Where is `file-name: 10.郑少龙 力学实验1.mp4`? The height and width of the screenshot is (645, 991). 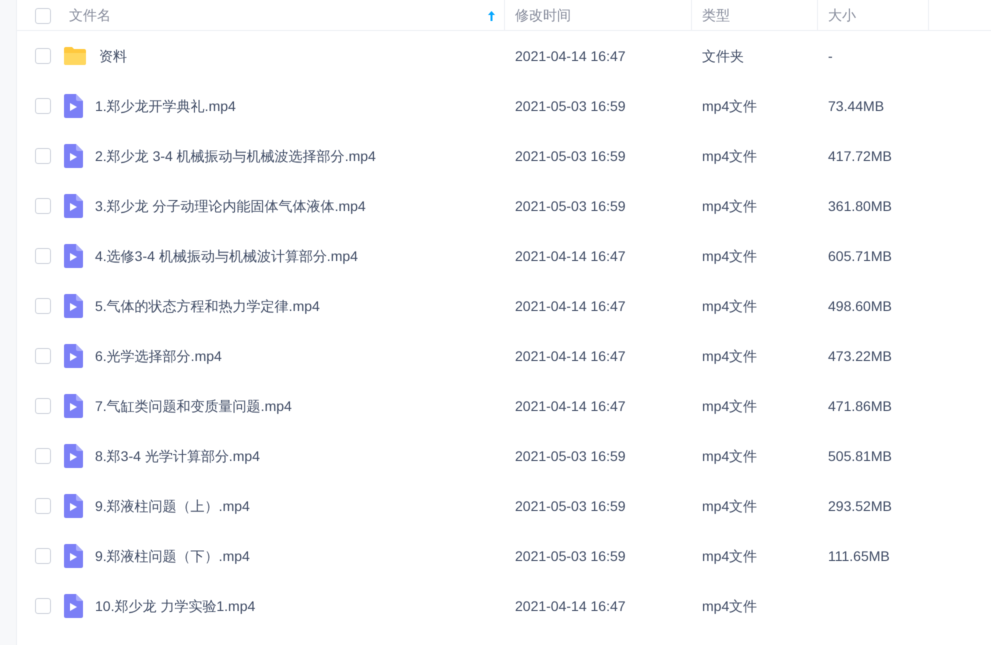
file-name: 10.郑少龙 力学实验1.mp4 is located at coordinates (175, 606).